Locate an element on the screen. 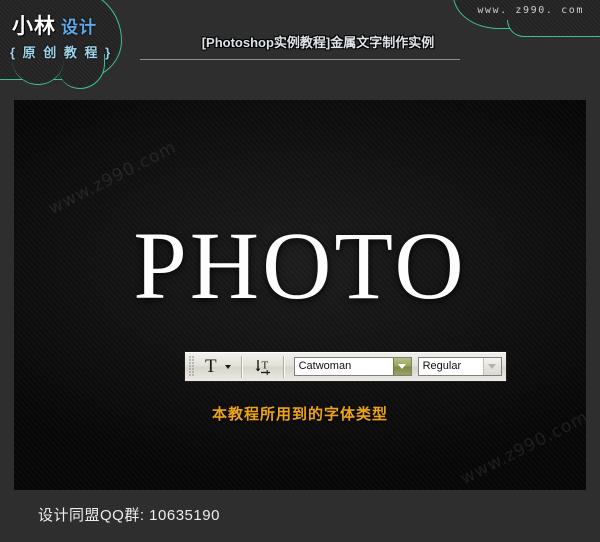 This screenshot has width=600, height=542. site-watermark-header: www. z990. com is located at coordinates (530, 10).